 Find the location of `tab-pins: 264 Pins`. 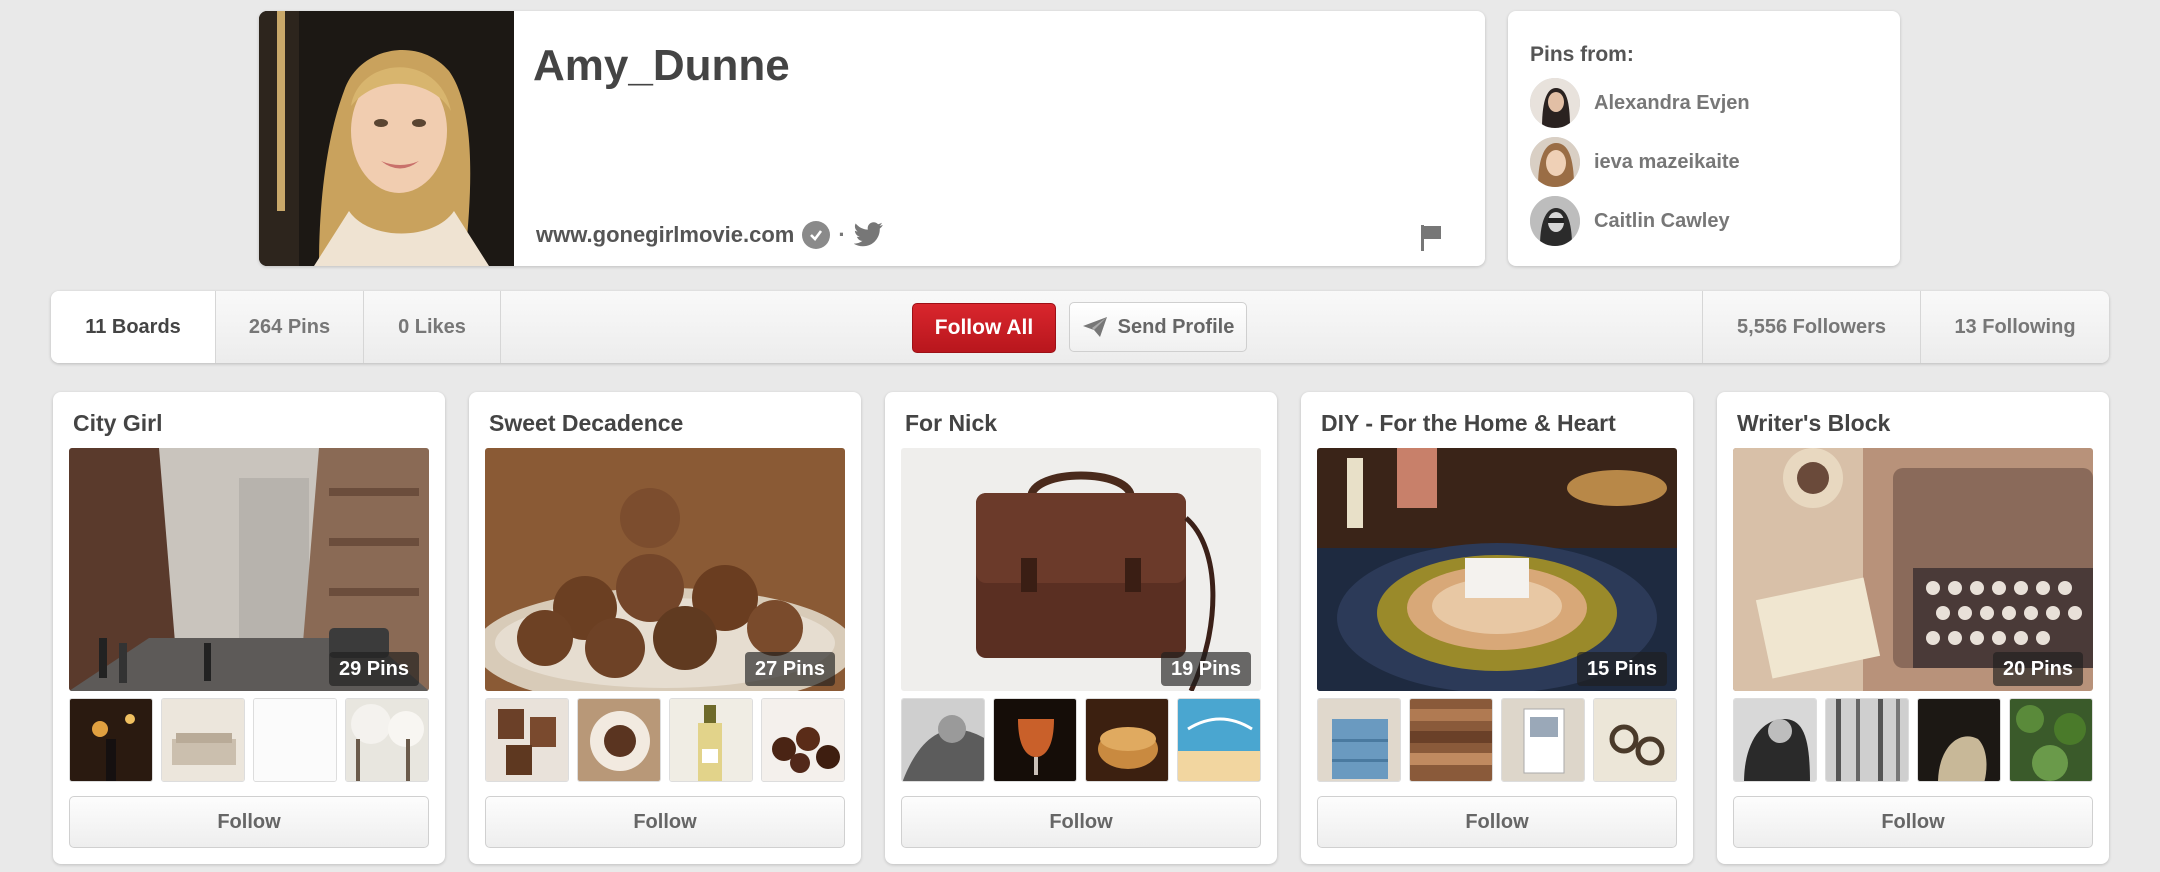

tab-pins: 264 Pins is located at coordinates (289, 327).